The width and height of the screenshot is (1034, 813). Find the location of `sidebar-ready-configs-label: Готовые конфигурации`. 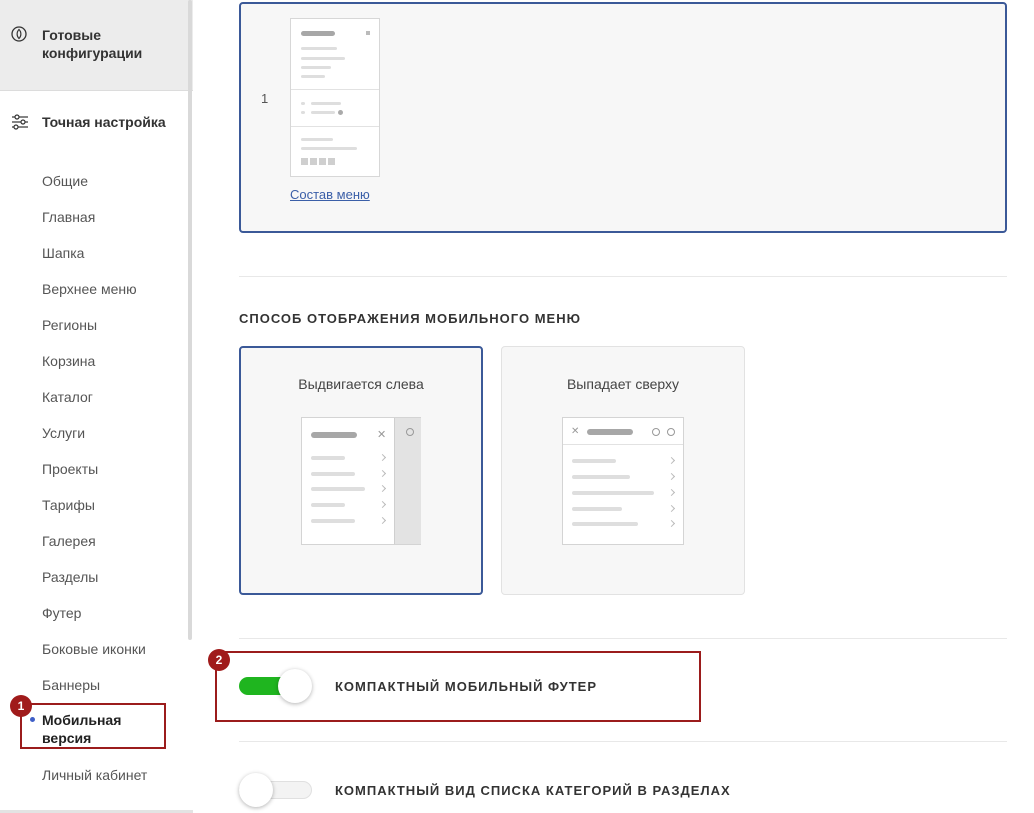

sidebar-ready-configs-label: Готовые конфигурации is located at coordinates (92, 44).